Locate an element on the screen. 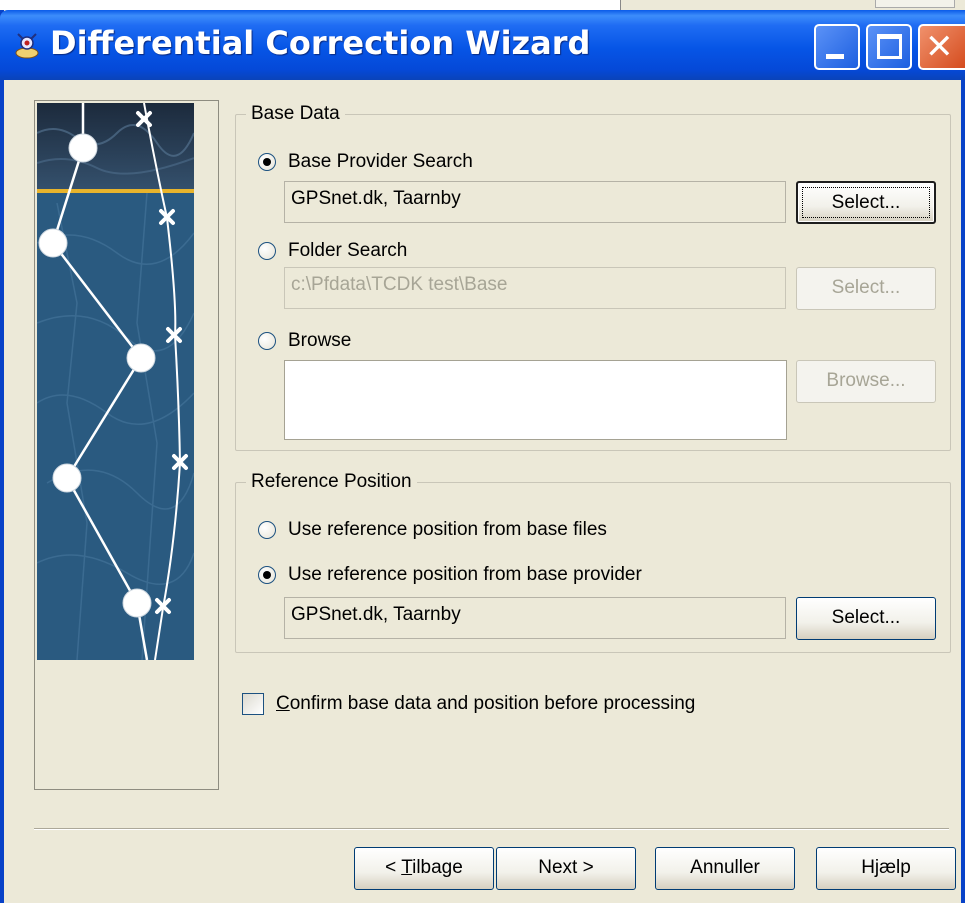 The height and width of the screenshot is (903, 965). base-provider-field: GPSnet.dk, Taarnby is located at coordinates (535, 202).